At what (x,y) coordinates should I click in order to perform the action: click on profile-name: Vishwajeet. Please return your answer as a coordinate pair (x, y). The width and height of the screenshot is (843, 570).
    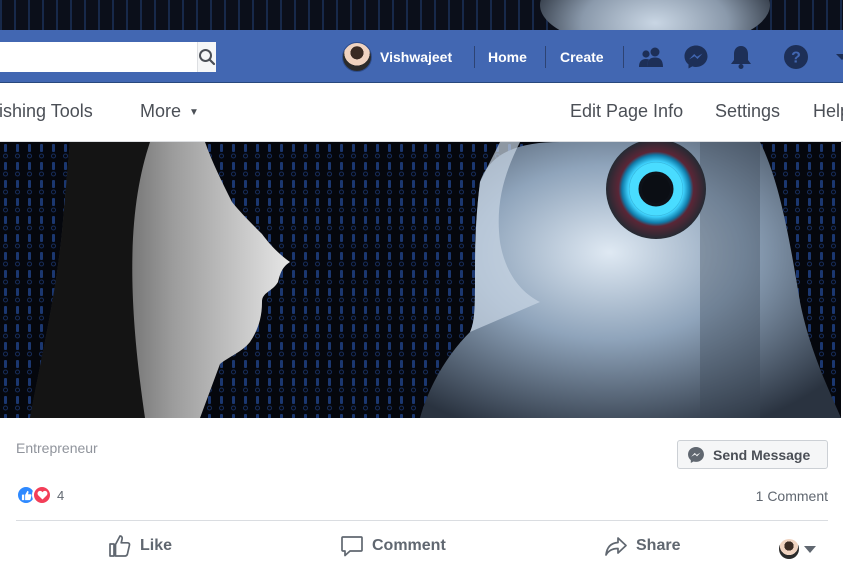
    Looking at the image, I should click on (416, 56).